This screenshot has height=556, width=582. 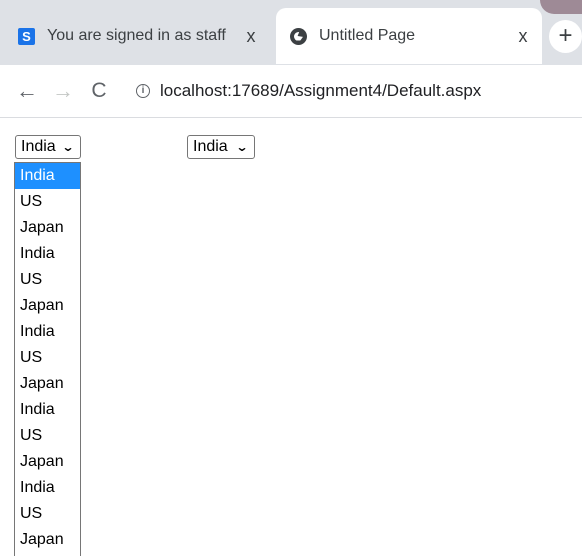 I want to click on s-icon: S, so click(x=26, y=36).